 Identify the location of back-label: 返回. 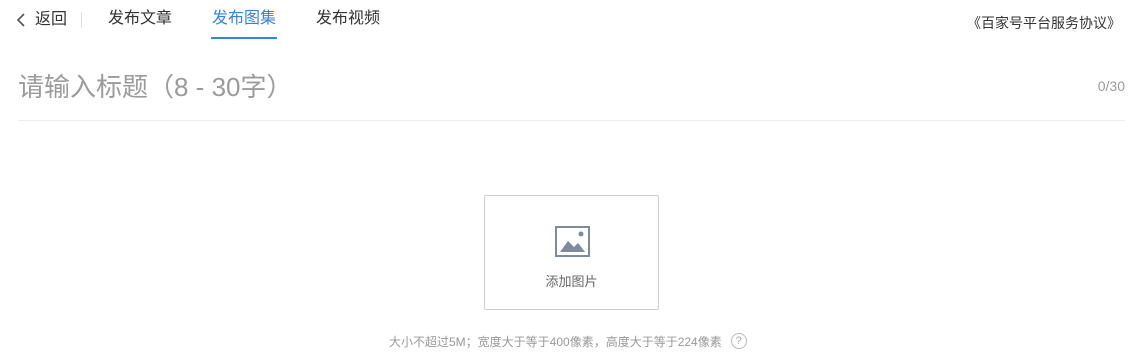
(51, 19).